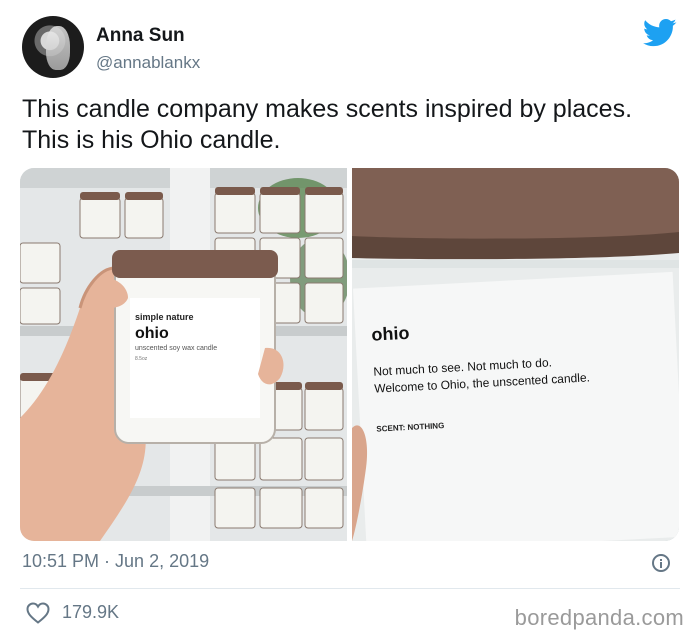 Image resolution: width=700 pixels, height=642 pixels. What do you see at coordinates (661, 563) in the screenshot?
I see `info-icon` at bounding box center [661, 563].